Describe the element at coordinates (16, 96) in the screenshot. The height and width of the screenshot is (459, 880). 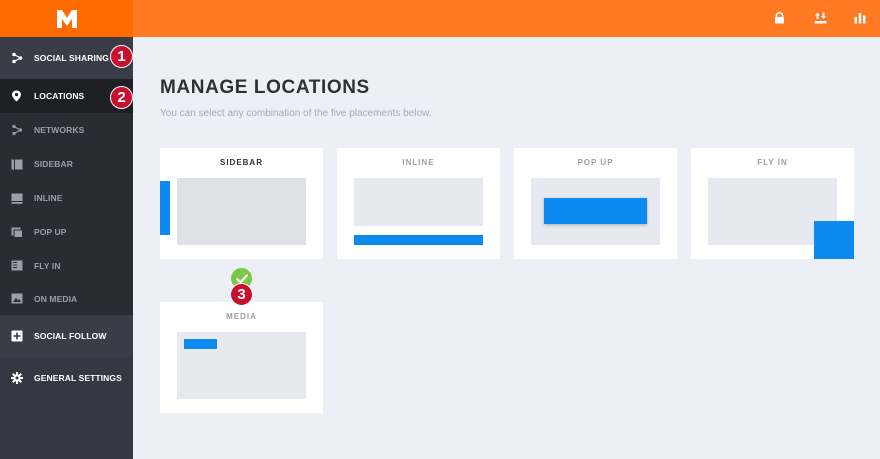
I see `location-pin-icon` at that location.